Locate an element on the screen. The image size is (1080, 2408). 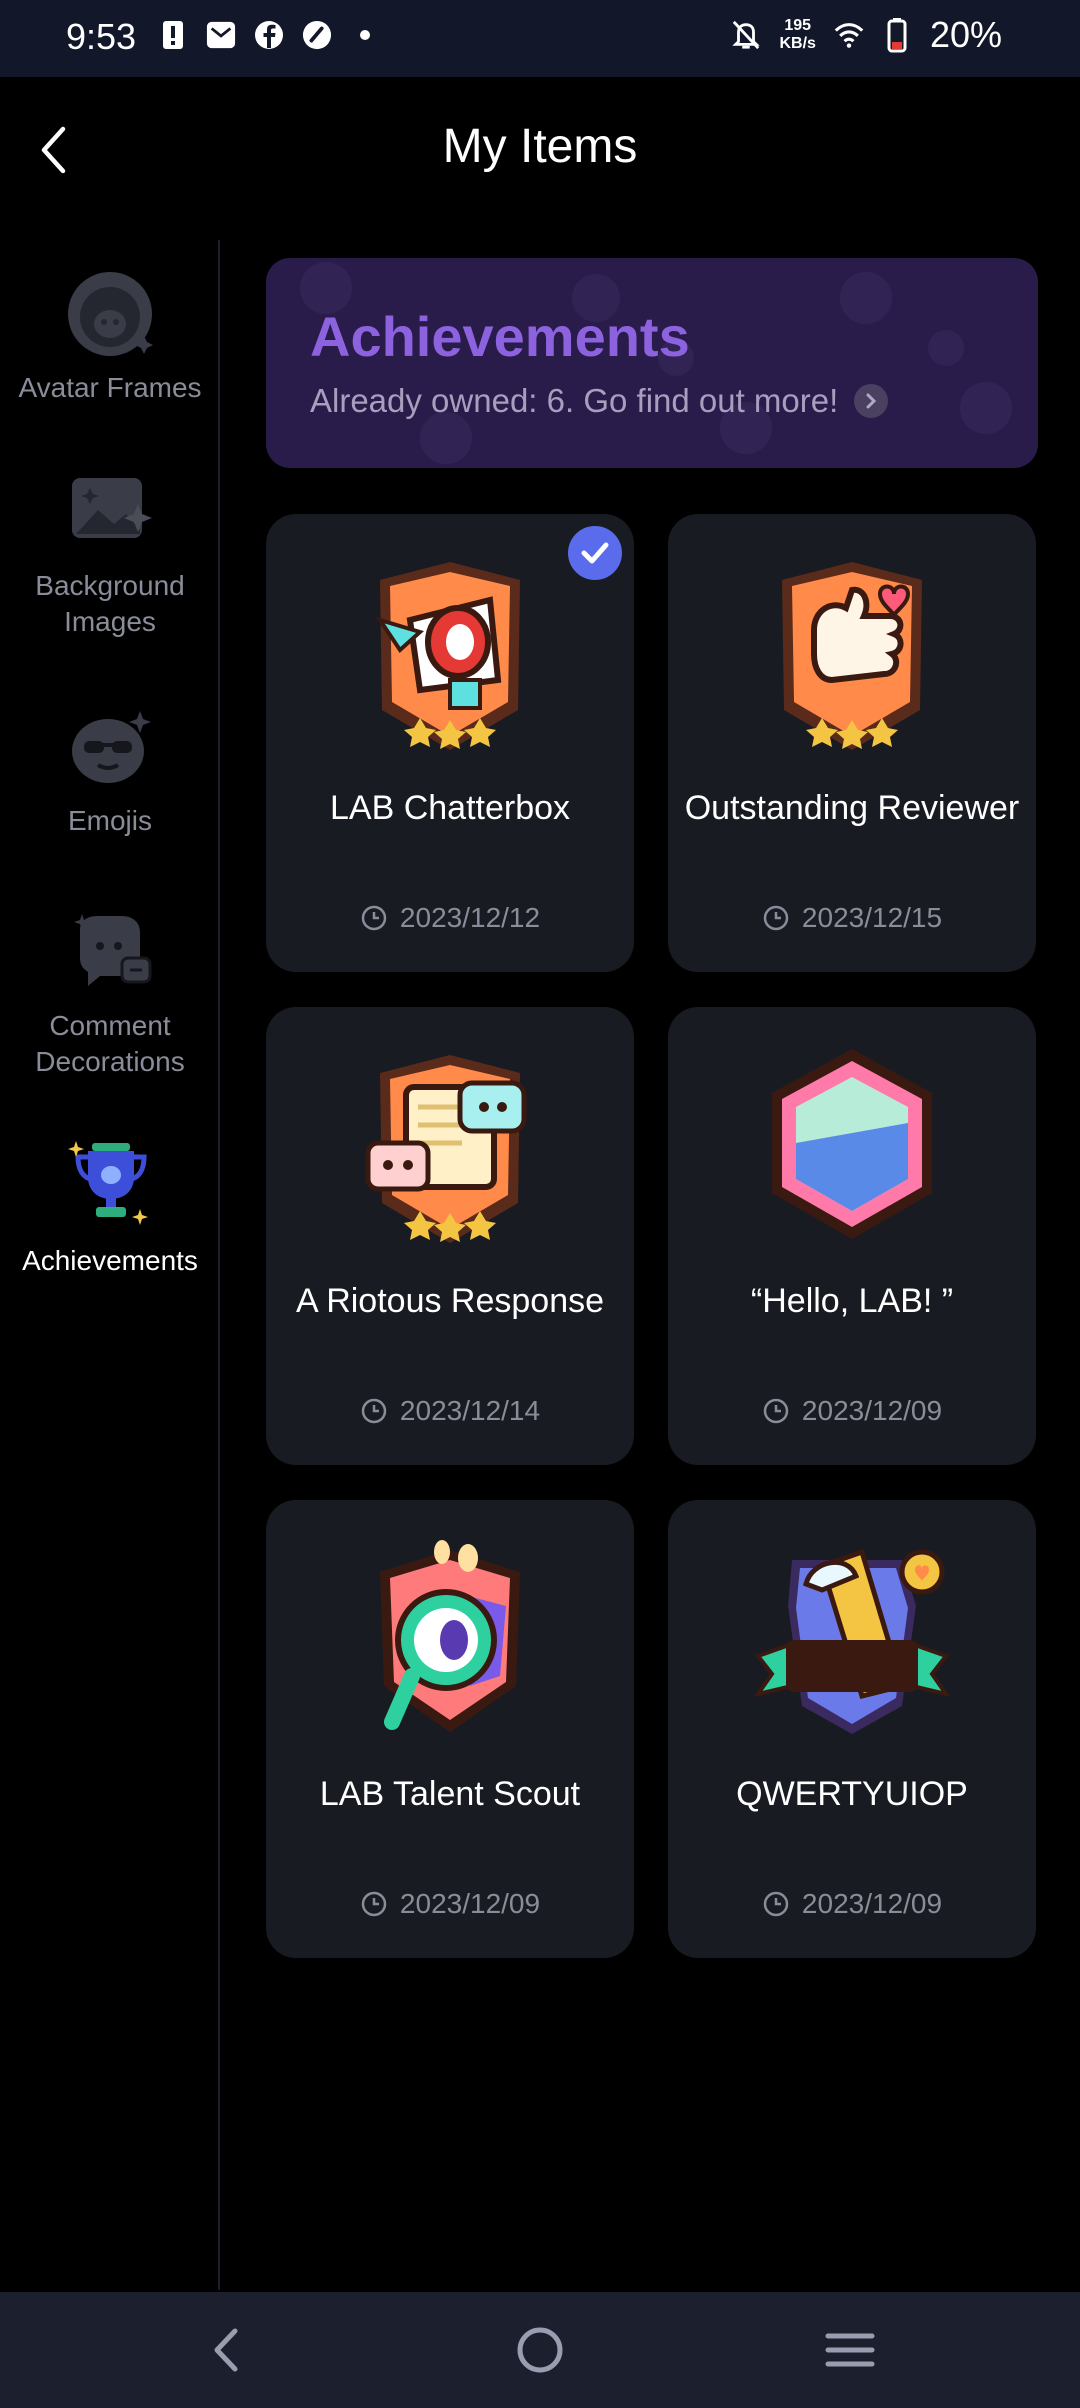
achievement-date: 2023/12/14 is located at coordinates (450, 1411).